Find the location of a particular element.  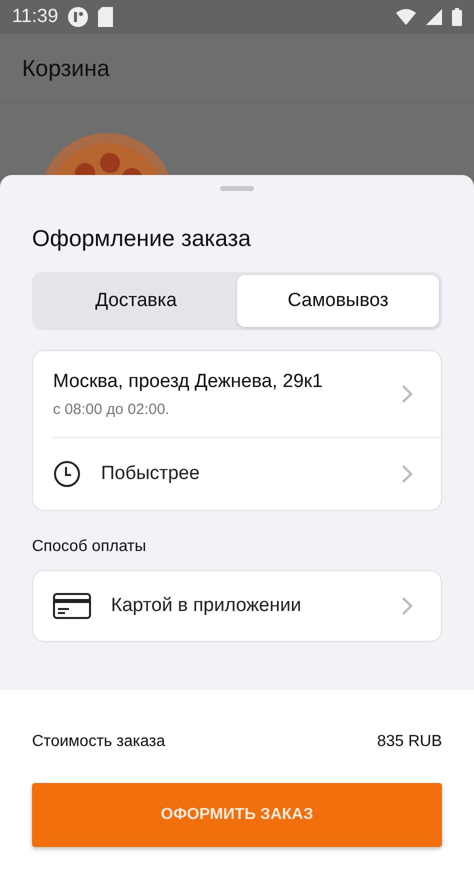

delivery-tab: Доставка is located at coordinates (136, 301).